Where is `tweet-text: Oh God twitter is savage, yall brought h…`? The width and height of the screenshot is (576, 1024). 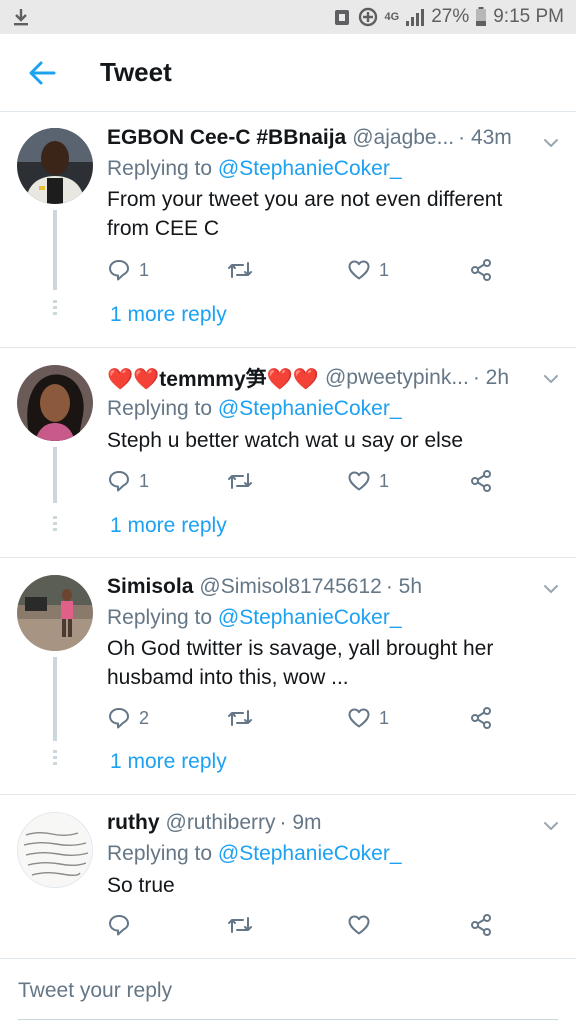
tweet-text: Oh God twitter is savage, yall brought h… is located at coordinates (300, 663).